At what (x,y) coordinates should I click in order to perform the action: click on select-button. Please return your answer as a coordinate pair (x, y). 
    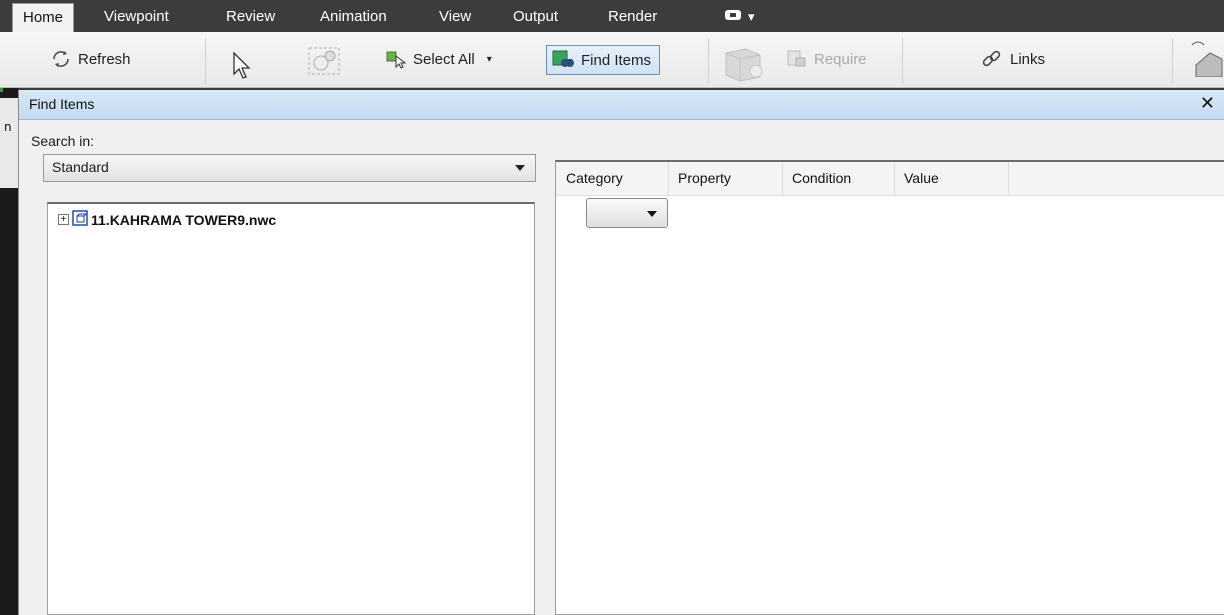
    Looking at the image, I should click on (243, 65).